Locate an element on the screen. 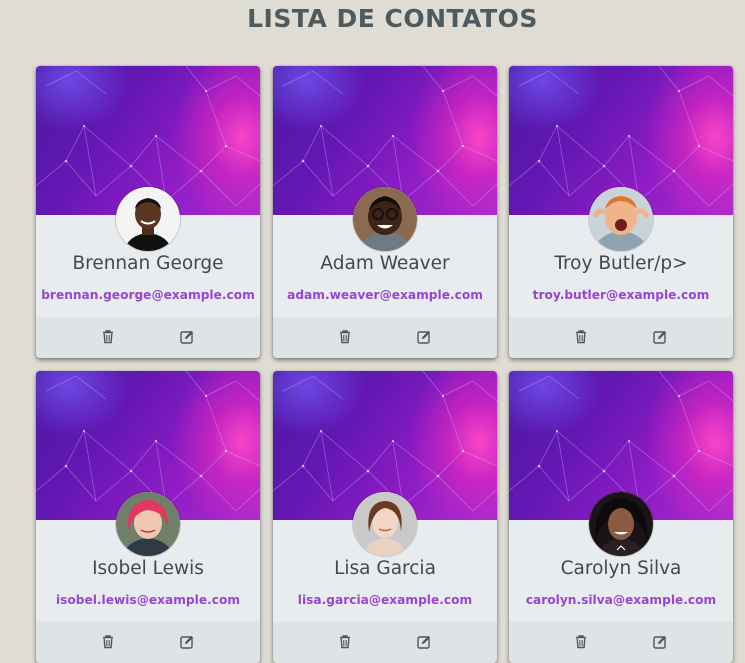 The image size is (745, 663). contact-name: Troy Butler/p> is located at coordinates (621, 263).